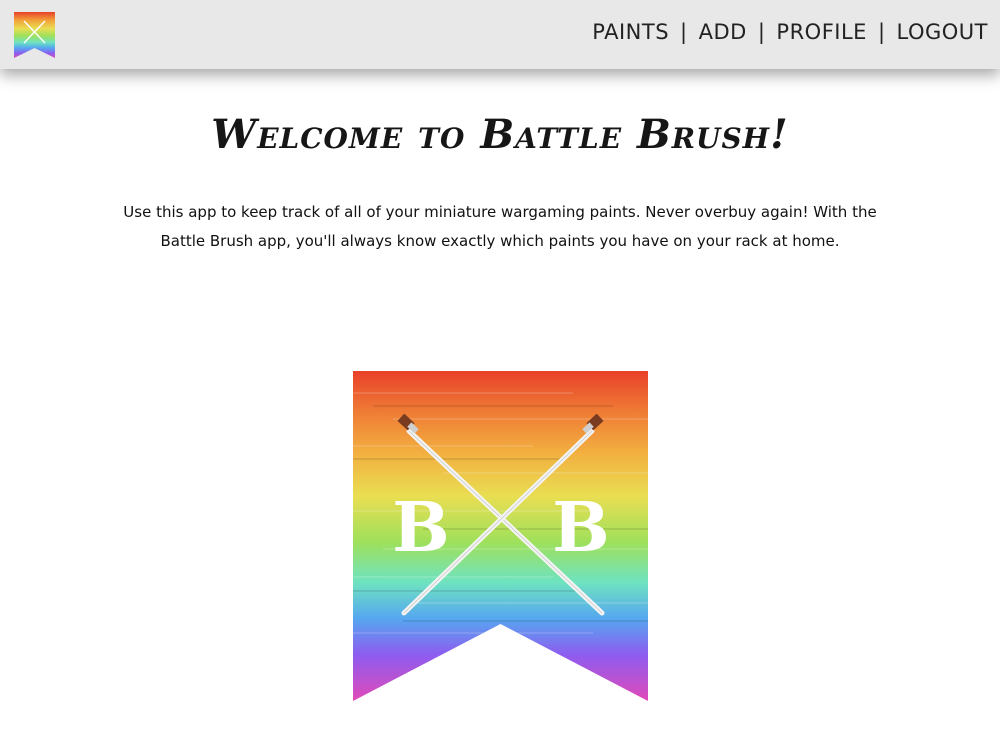  I want to click on battle-brush-logo-icon, so click(34, 35).